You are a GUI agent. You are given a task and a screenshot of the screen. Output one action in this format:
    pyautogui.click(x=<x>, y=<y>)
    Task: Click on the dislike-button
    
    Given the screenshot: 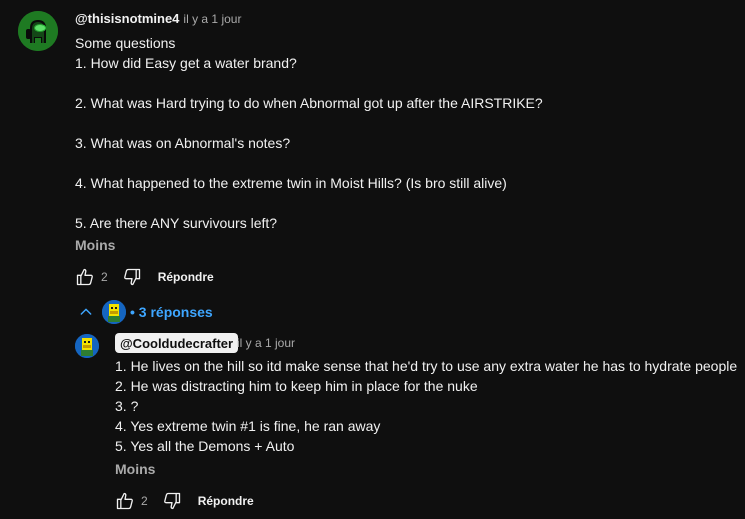 What is the action you would take?
    pyautogui.click(x=132, y=277)
    